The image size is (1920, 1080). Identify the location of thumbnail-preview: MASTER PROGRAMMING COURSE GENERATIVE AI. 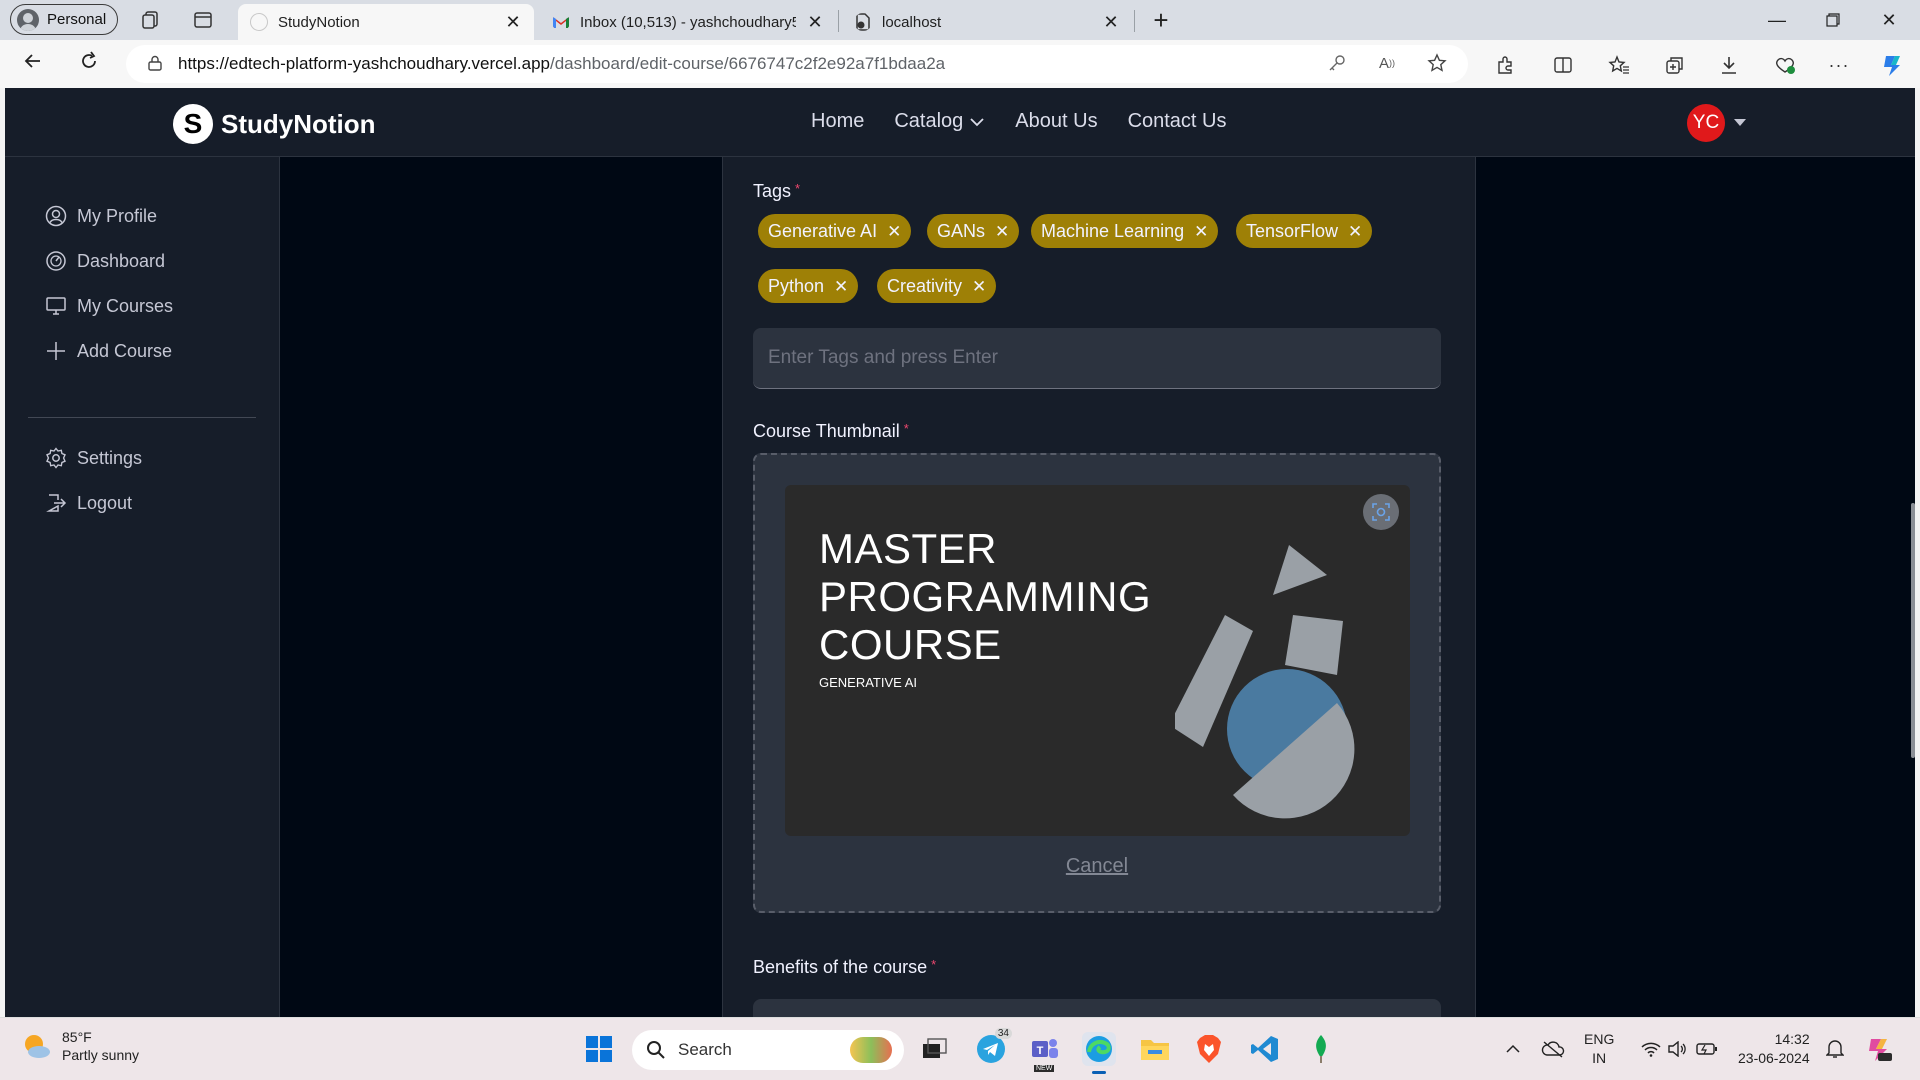
(1097, 660).